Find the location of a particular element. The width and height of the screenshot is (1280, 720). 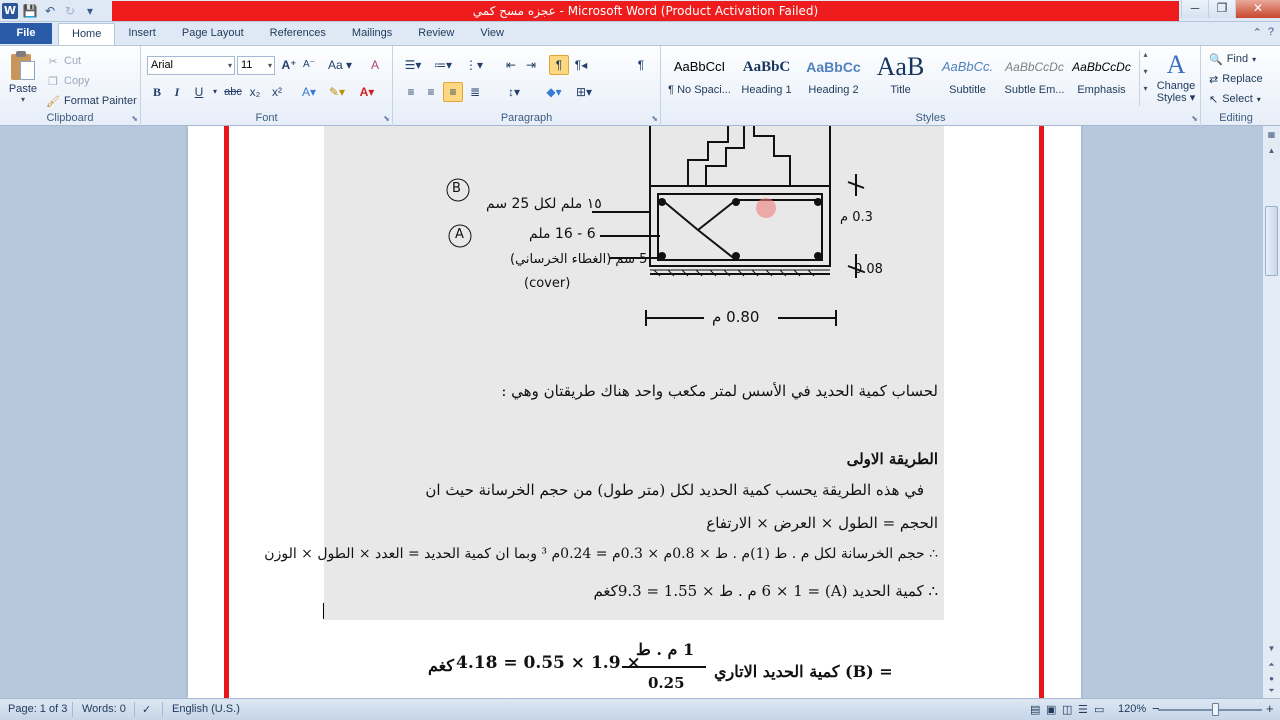

tab-mailings: Mailings is located at coordinates (372, 34).